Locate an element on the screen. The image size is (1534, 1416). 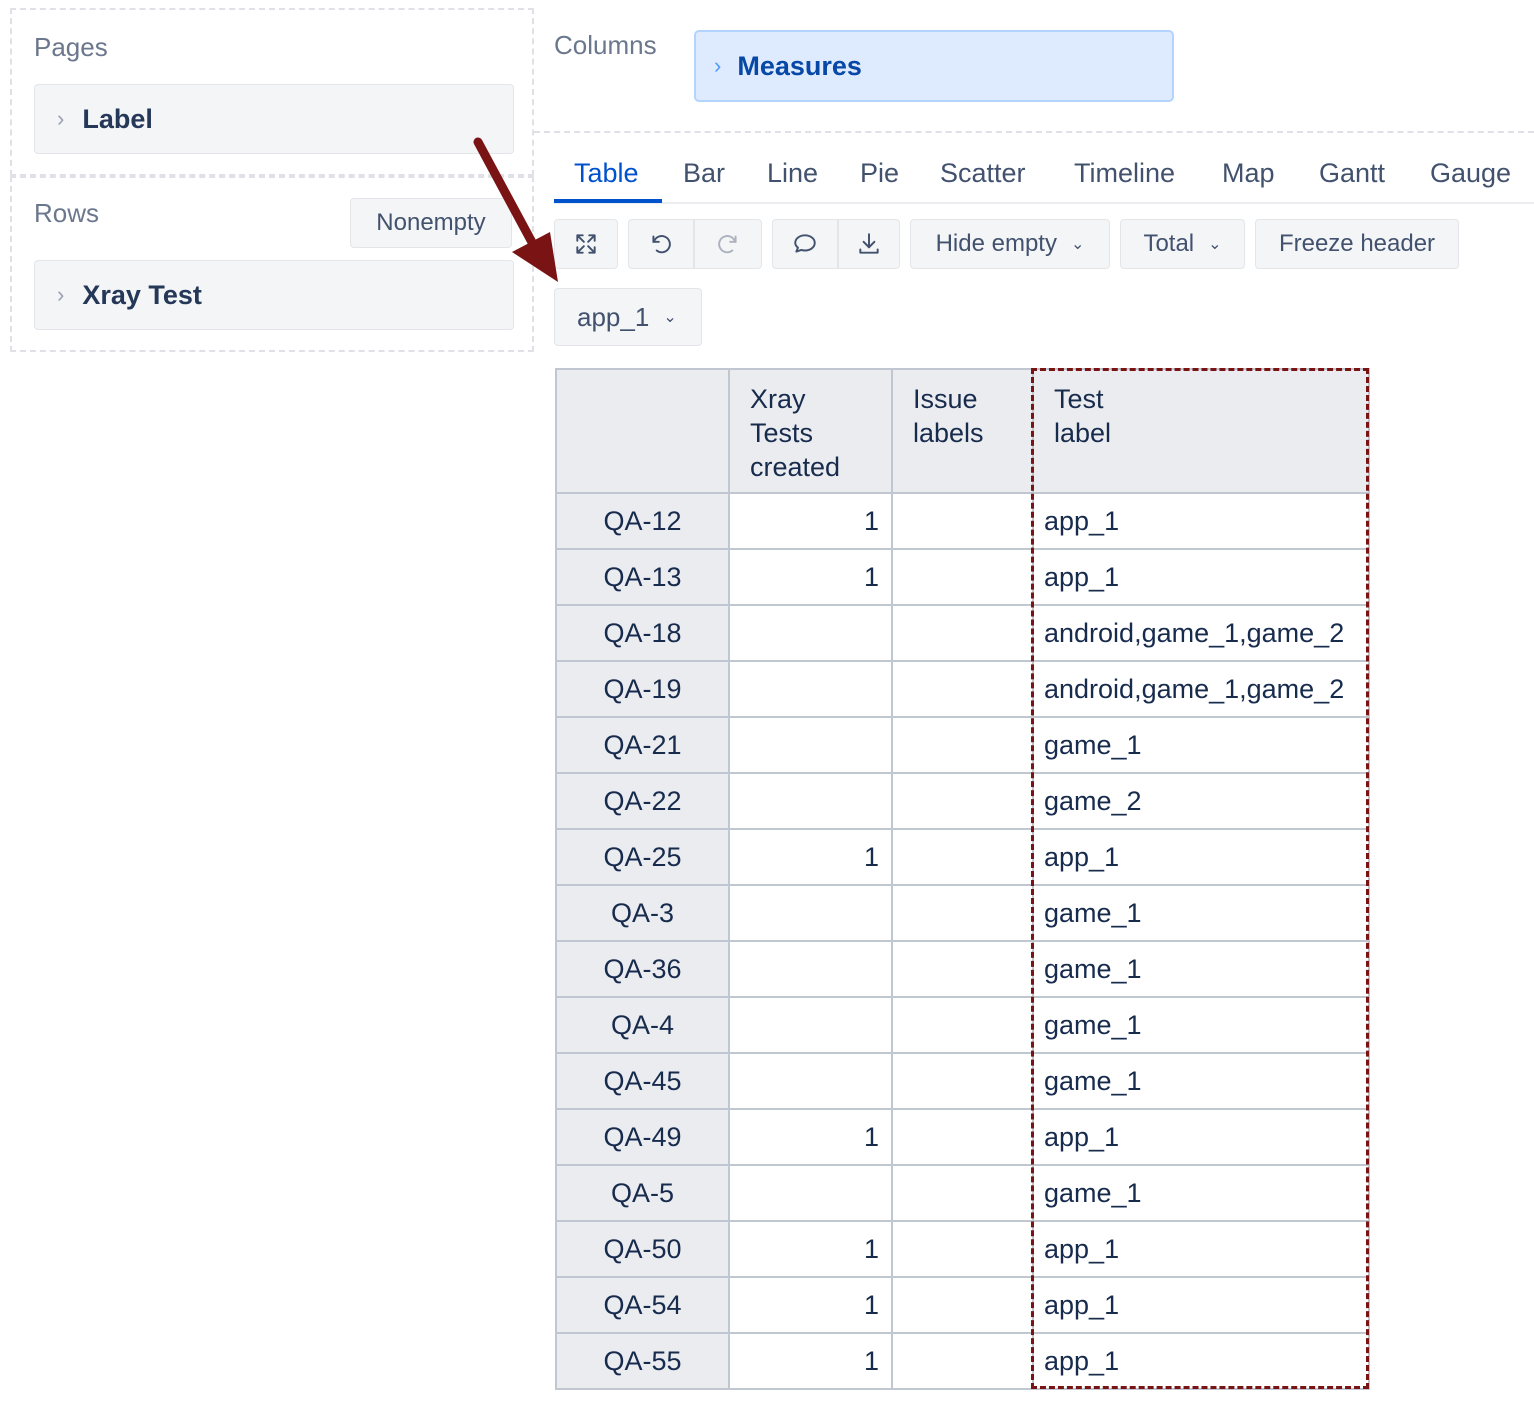
table-row: QA-19 android,game_1,game_2 is located at coordinates (962, 689).